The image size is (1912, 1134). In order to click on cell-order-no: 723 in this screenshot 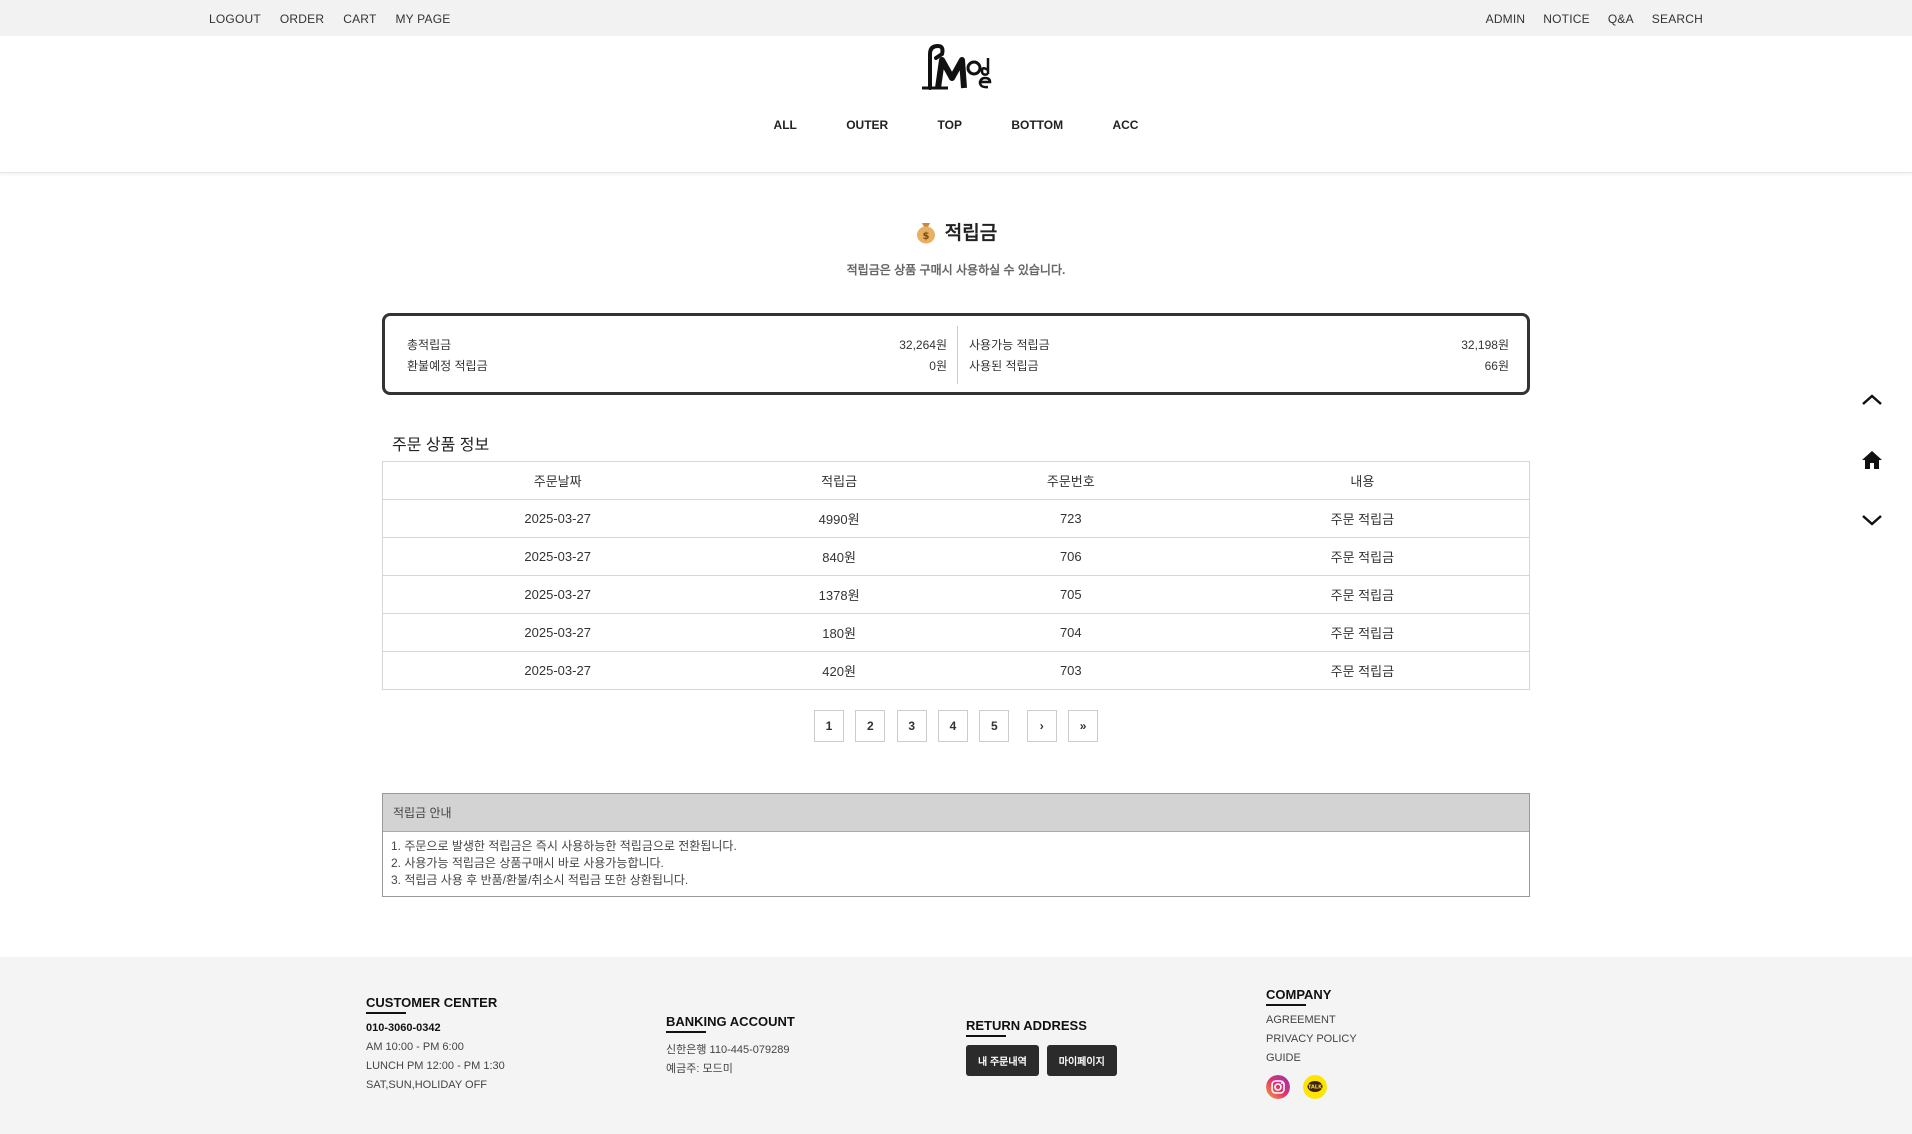, I will do `click(1070, 518)`.